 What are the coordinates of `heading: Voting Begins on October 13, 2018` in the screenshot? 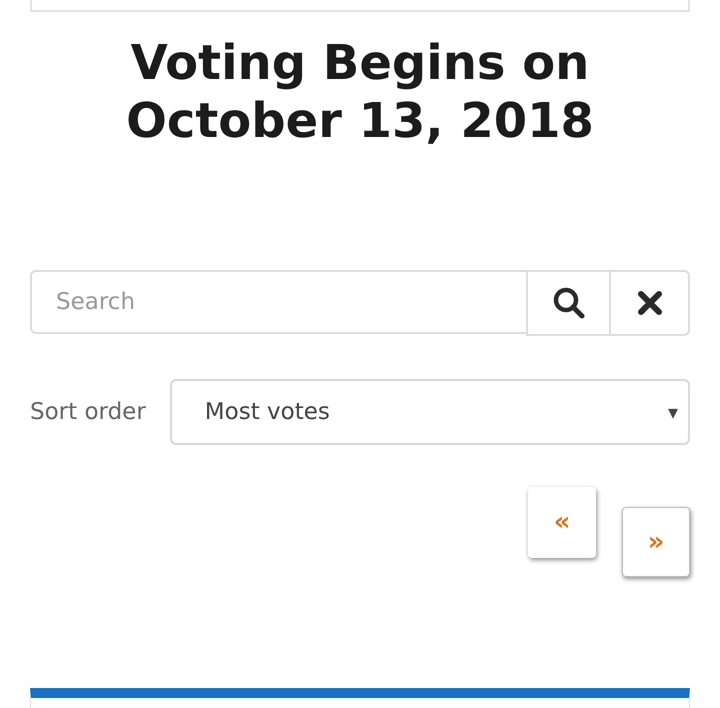 It's located at (360, 92).